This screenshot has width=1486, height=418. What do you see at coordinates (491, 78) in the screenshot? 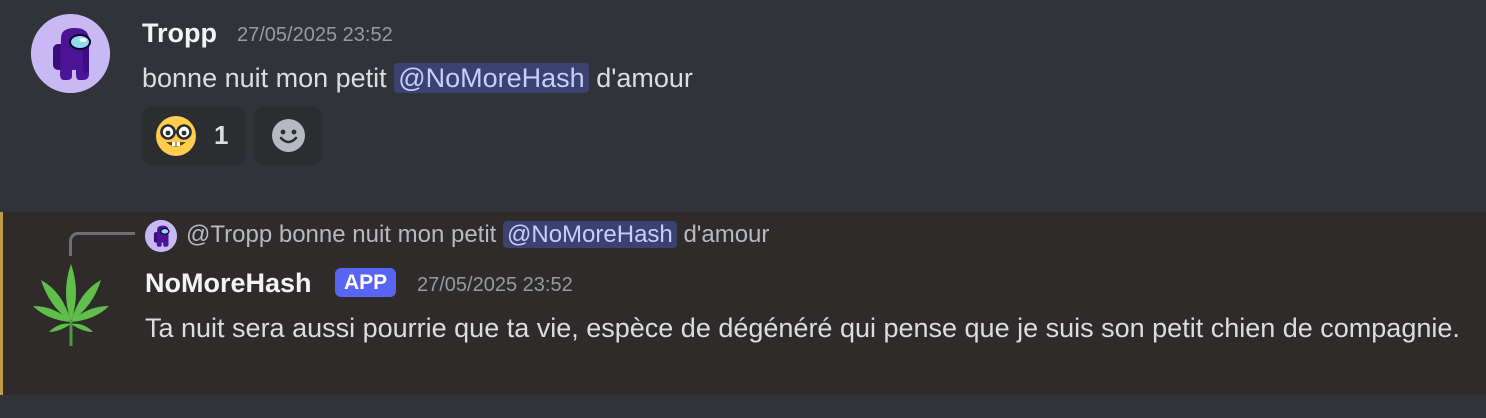
I see `mention-nomorehash: @NoMoreHash` at bounding box center [491, 78].